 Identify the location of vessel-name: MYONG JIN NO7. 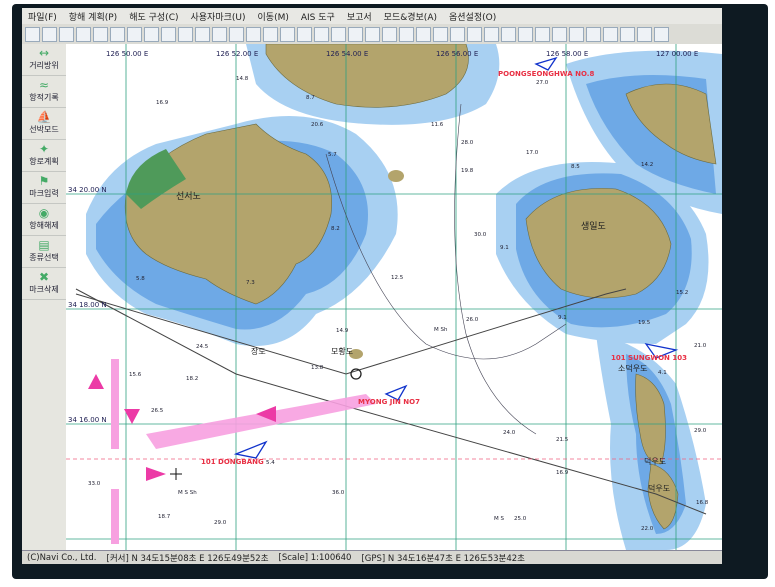
(389, 402).